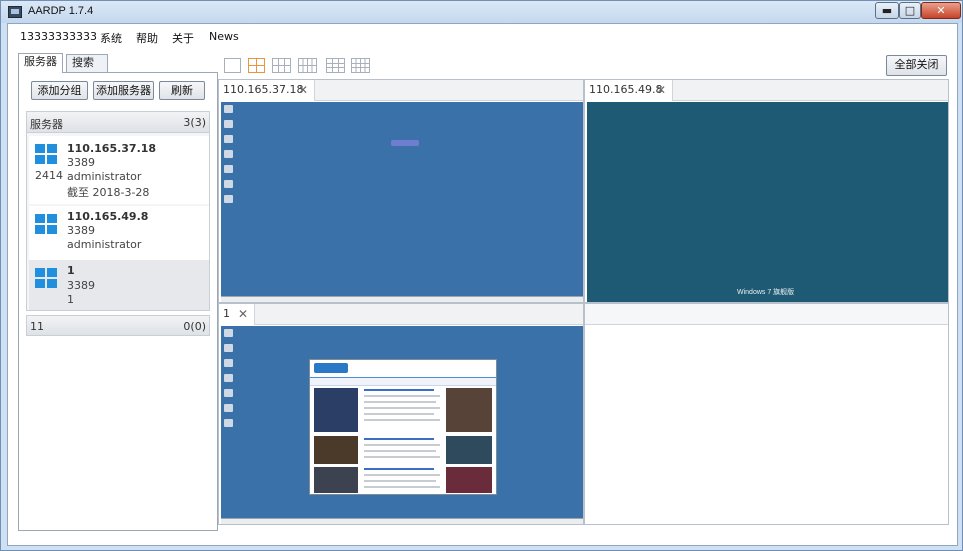 This screenshot has height=551, width=963. Describe the element at coordinates (194, 122) in the screenshot. I see `group-count: 3(3)` at that location.